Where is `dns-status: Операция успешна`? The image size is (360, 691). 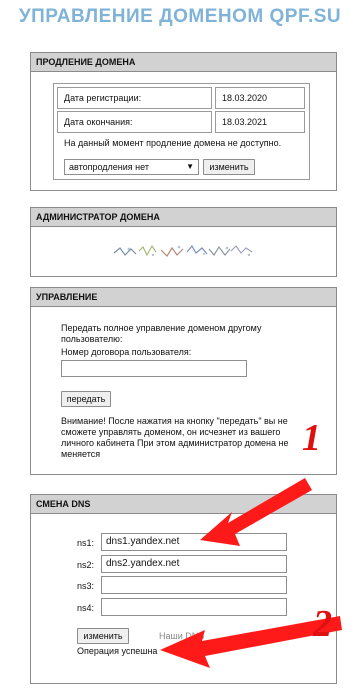
dns-status: Операция успешна is located at coordinates (117, 651).